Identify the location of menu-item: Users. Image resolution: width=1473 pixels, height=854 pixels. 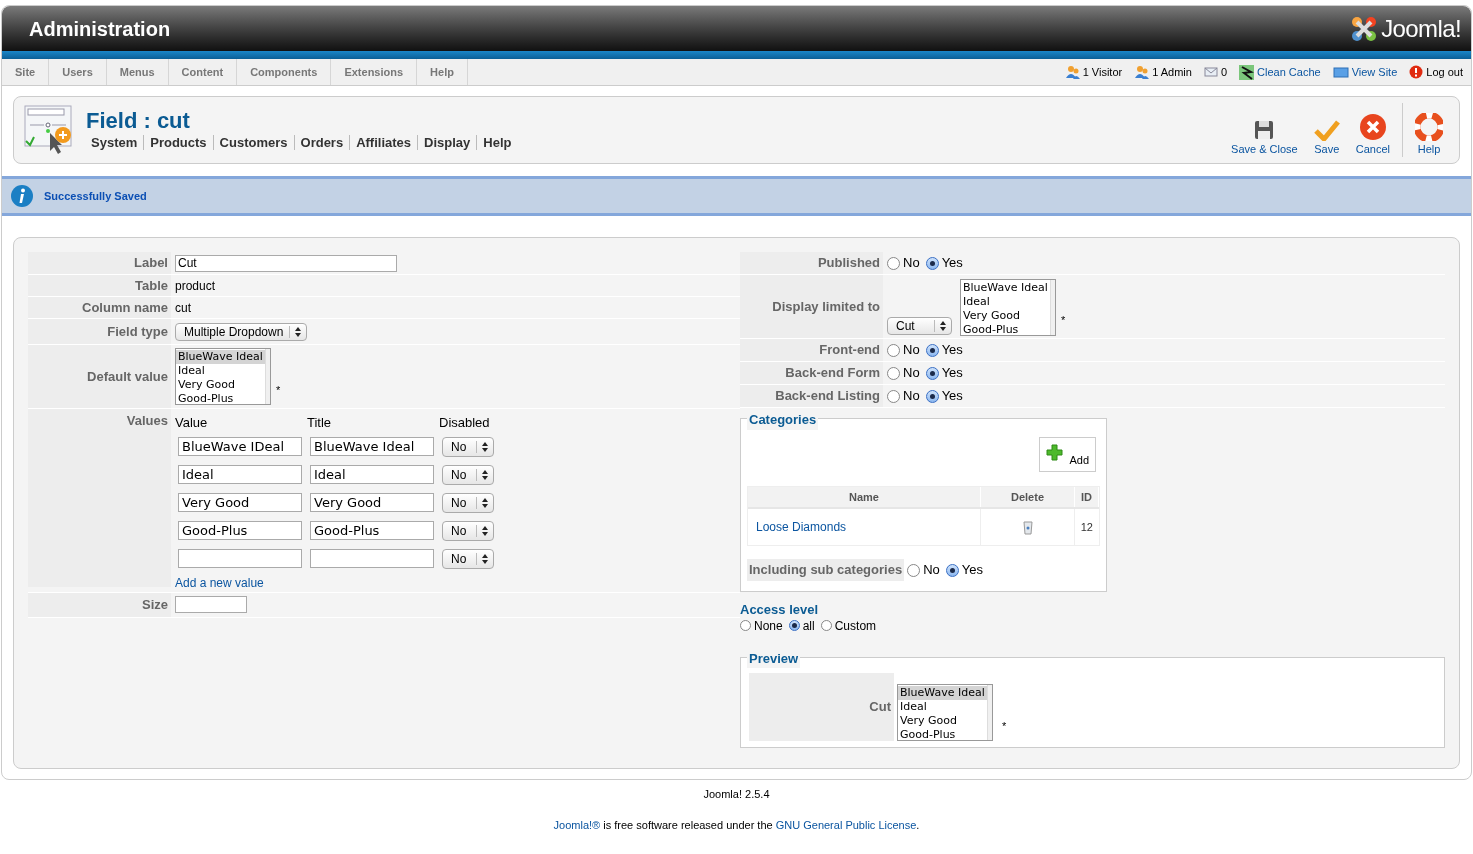
(78, 72).